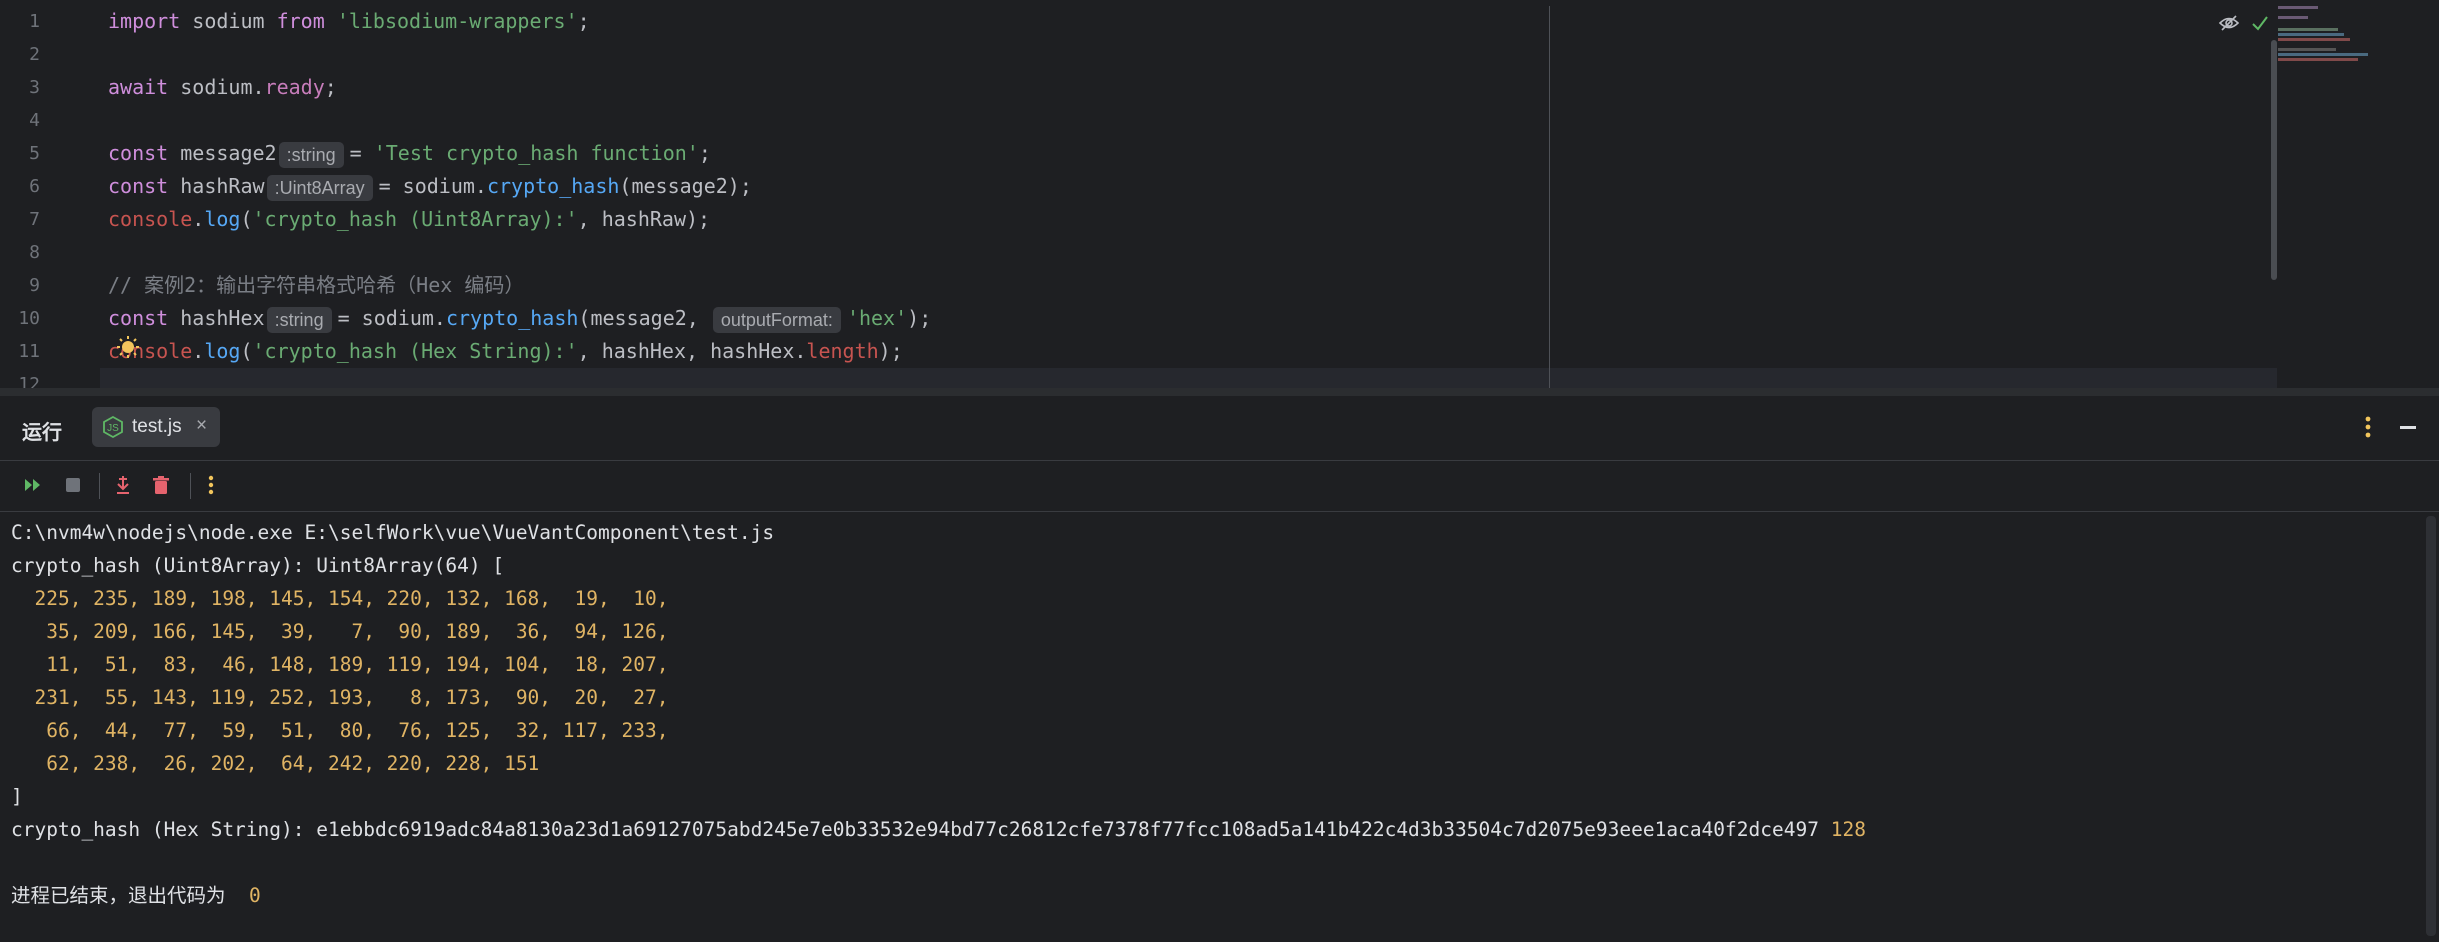 This screenshot has width=2439, height=942. I want to click on code-token: ready, so click(294, 87).